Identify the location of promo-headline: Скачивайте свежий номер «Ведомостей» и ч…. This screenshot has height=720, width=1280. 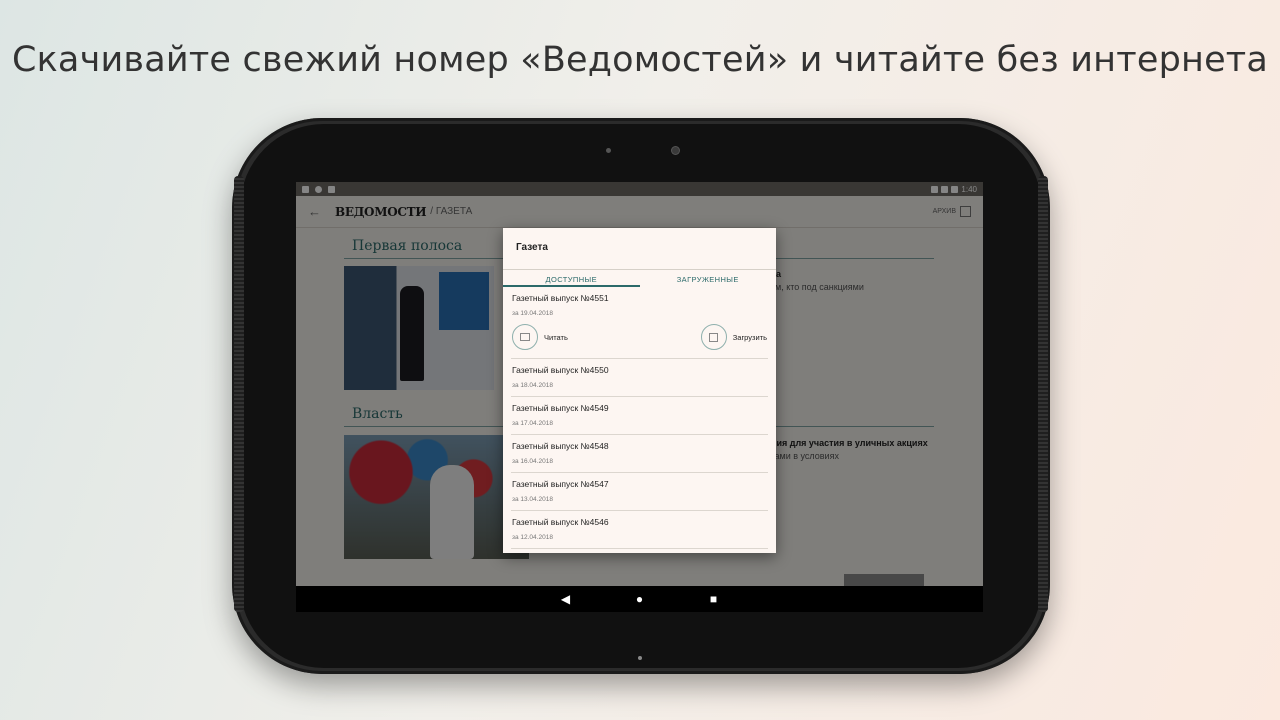
(640, 60).